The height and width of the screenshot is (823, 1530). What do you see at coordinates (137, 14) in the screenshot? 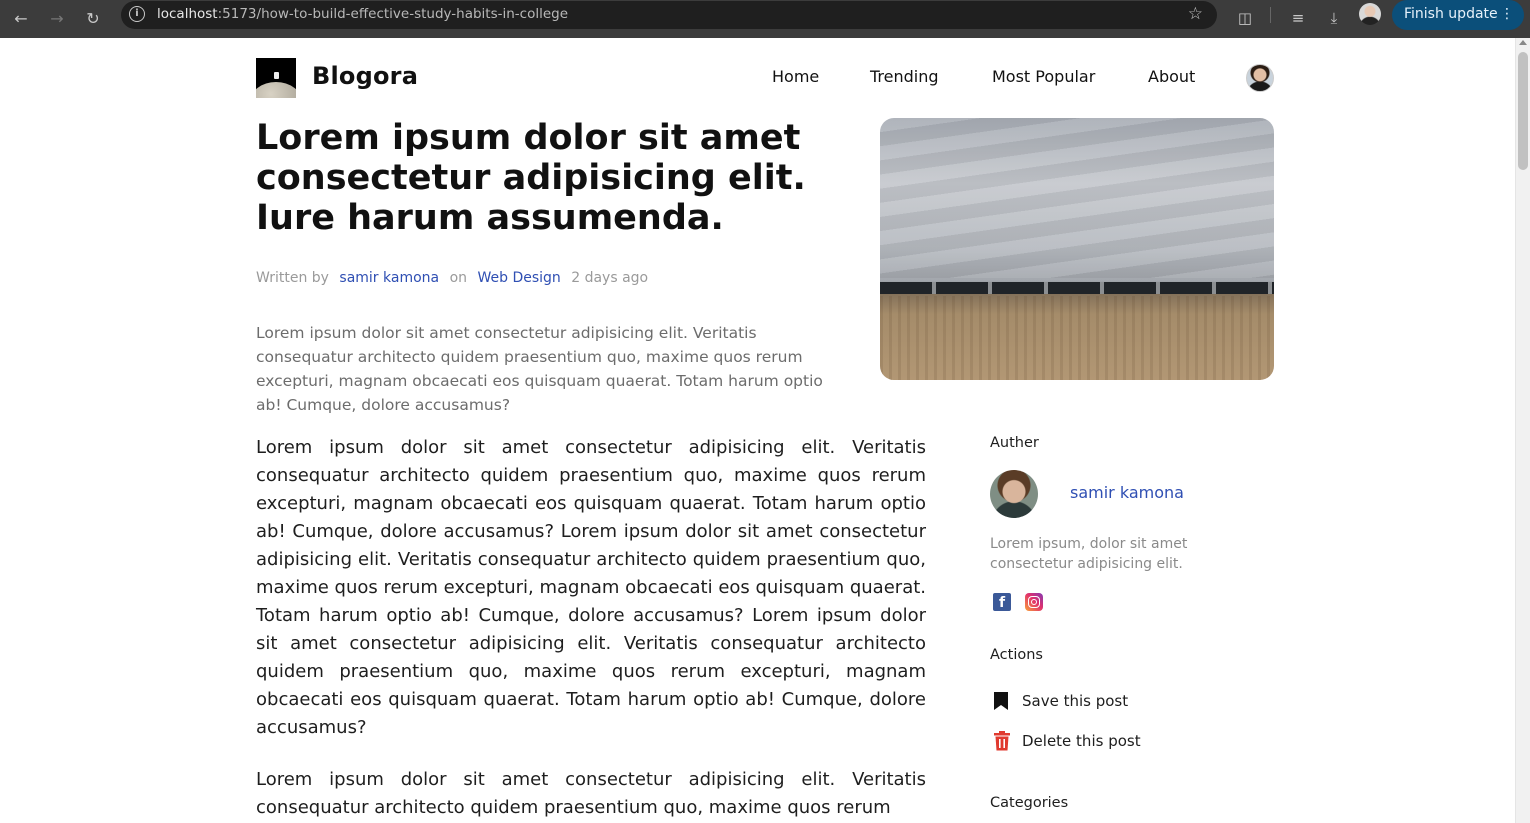
I see `site-info-icon: i` at bounding box center [137, 14].